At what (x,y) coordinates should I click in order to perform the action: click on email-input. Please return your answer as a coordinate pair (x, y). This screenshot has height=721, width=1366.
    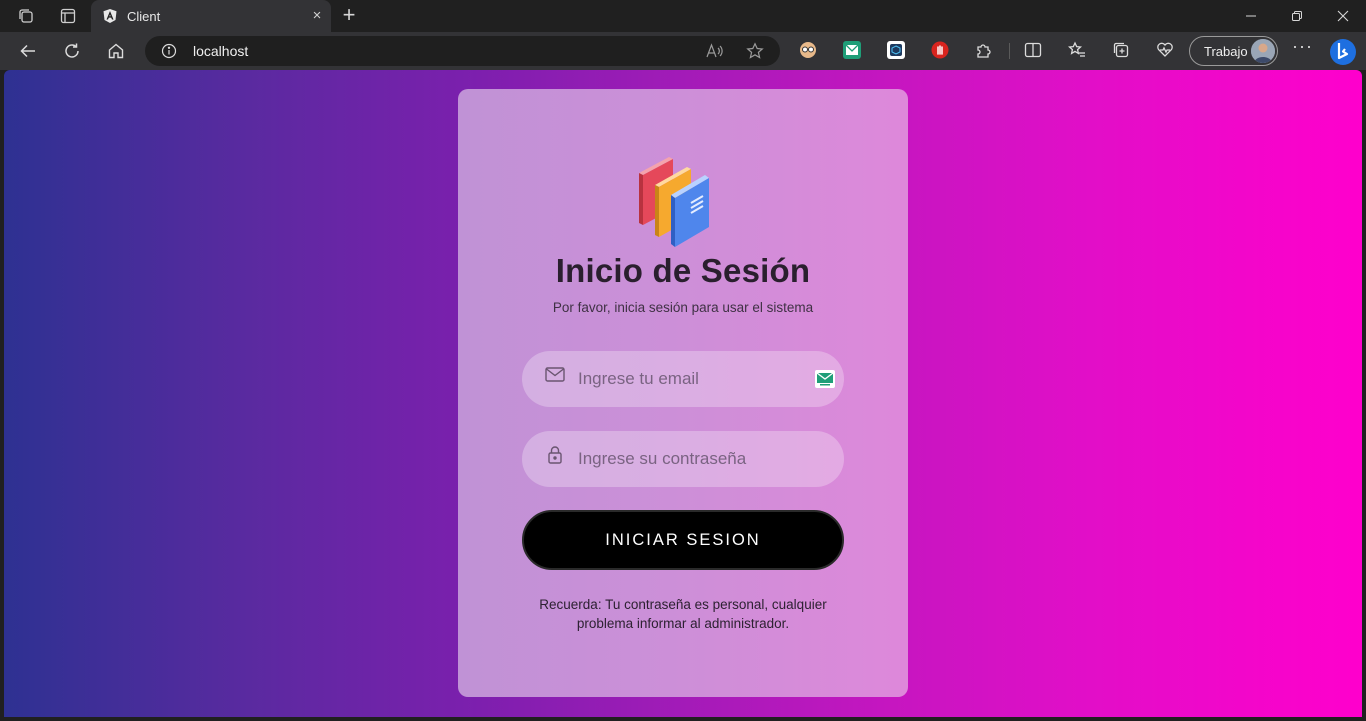
    Looking at the image, I should click on (693, 379).